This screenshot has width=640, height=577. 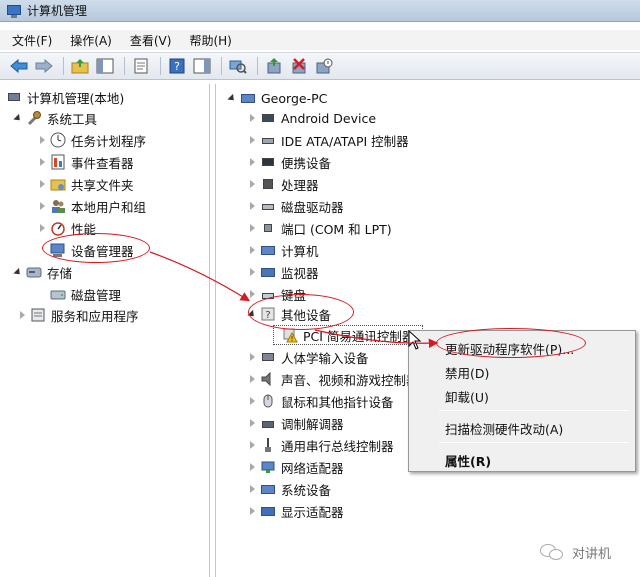 What do you see at coordinates (592, 554) in the screenshot?
I see `watermark-text: 对讲机` at bounding box center [592, 554].